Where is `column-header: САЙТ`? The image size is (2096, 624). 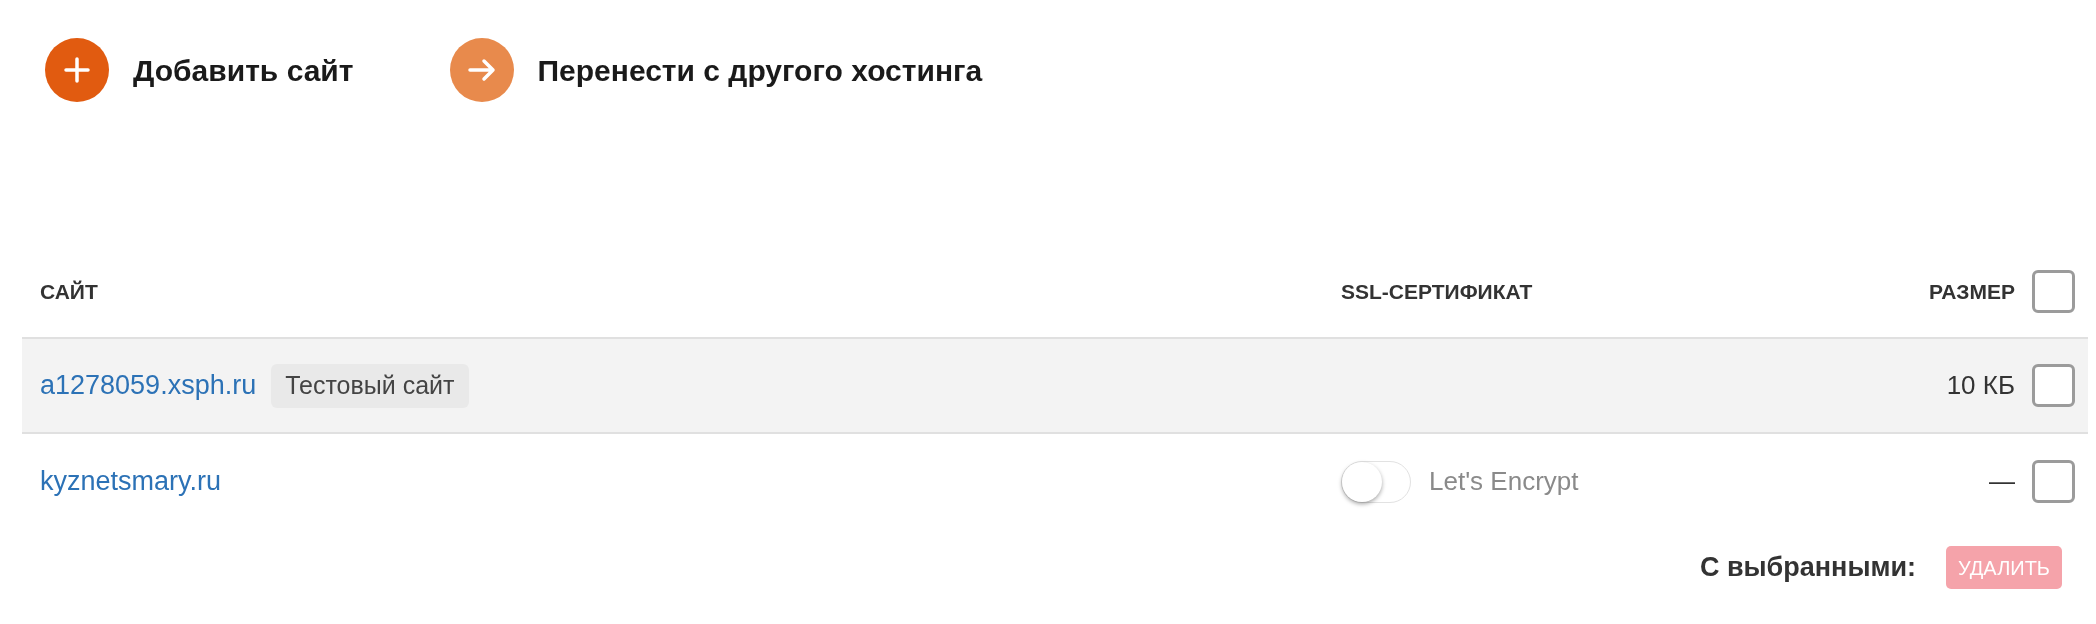
column-header: САЙТ is located at coordinates (69, 291).